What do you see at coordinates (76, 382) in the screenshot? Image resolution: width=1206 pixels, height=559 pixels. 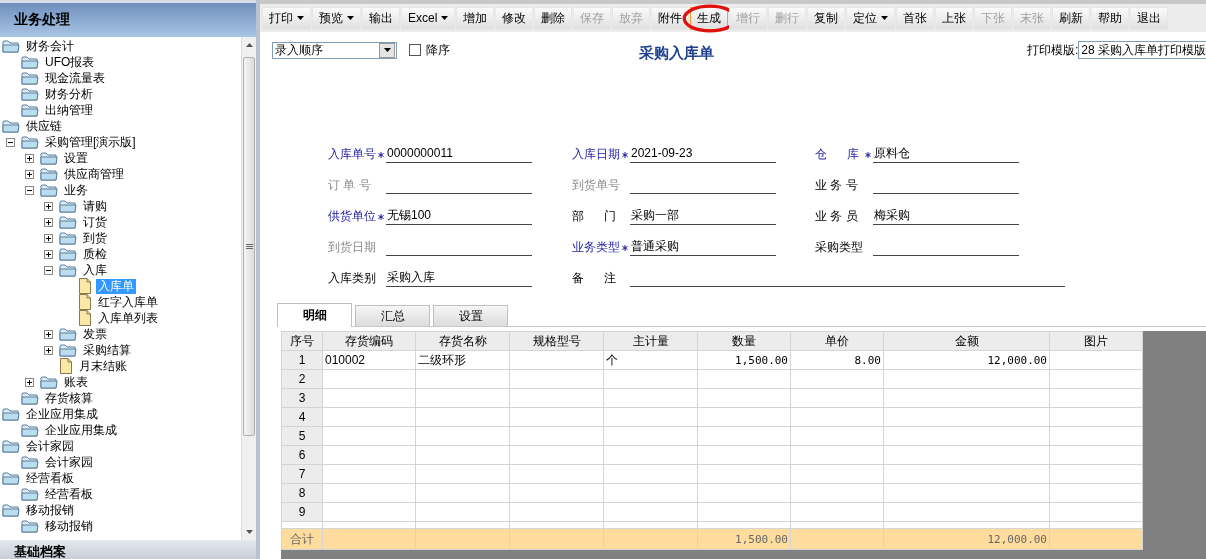 I see `tree-item: 账表` at bounding box center [76, 382].